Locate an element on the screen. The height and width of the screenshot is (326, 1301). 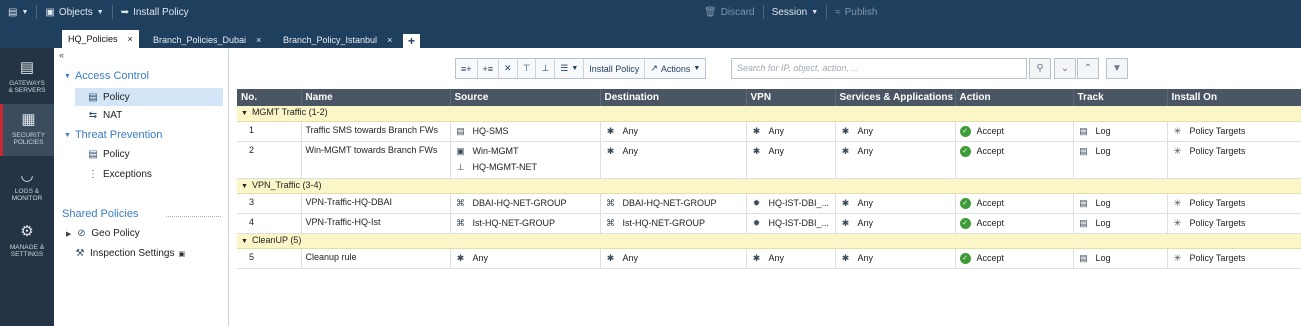
actions-menu-button: ↗ Actions ▼ is located at coordinates (675, 68).